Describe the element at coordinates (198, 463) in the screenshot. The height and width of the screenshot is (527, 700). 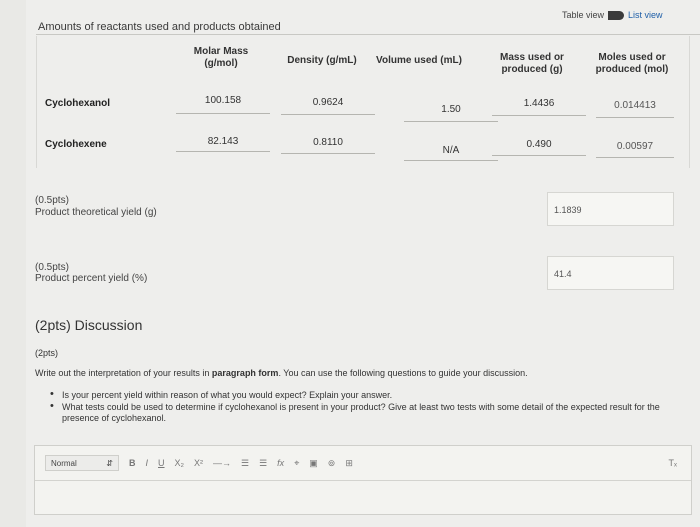
I see `superscript-button: X²` at that location.